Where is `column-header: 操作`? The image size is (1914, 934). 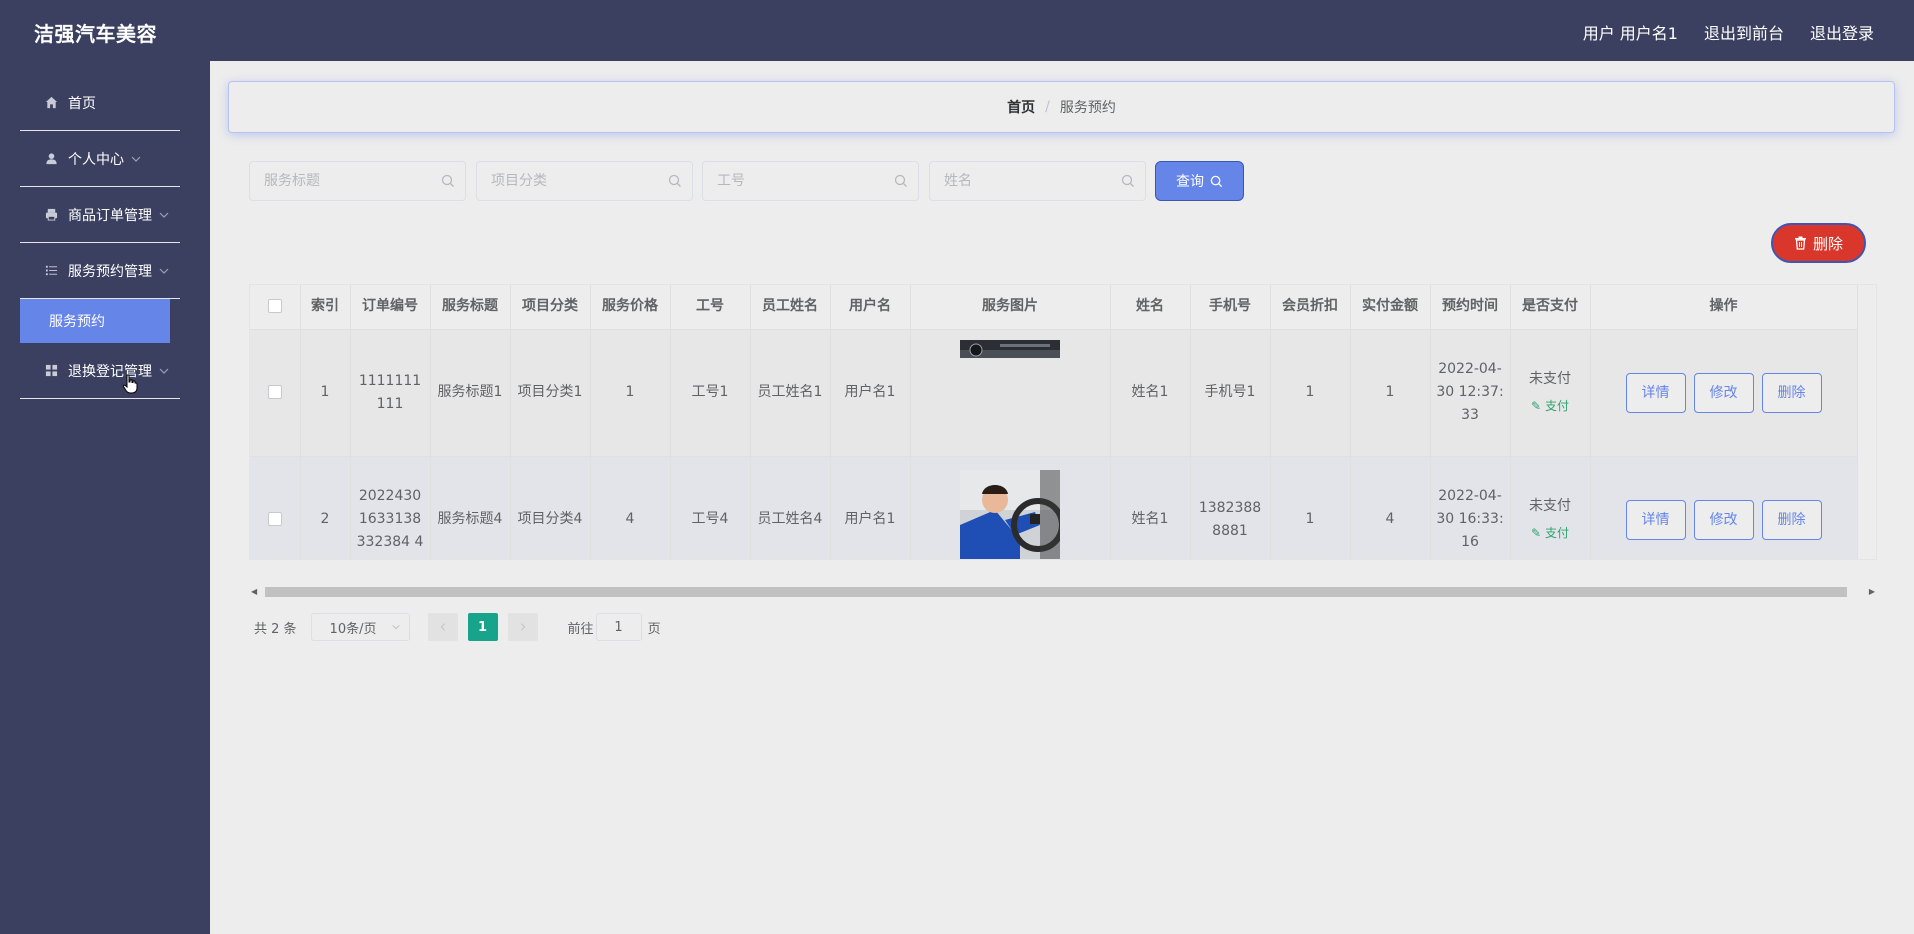
column-header: 操作 is located at coordinates (1724, 307).